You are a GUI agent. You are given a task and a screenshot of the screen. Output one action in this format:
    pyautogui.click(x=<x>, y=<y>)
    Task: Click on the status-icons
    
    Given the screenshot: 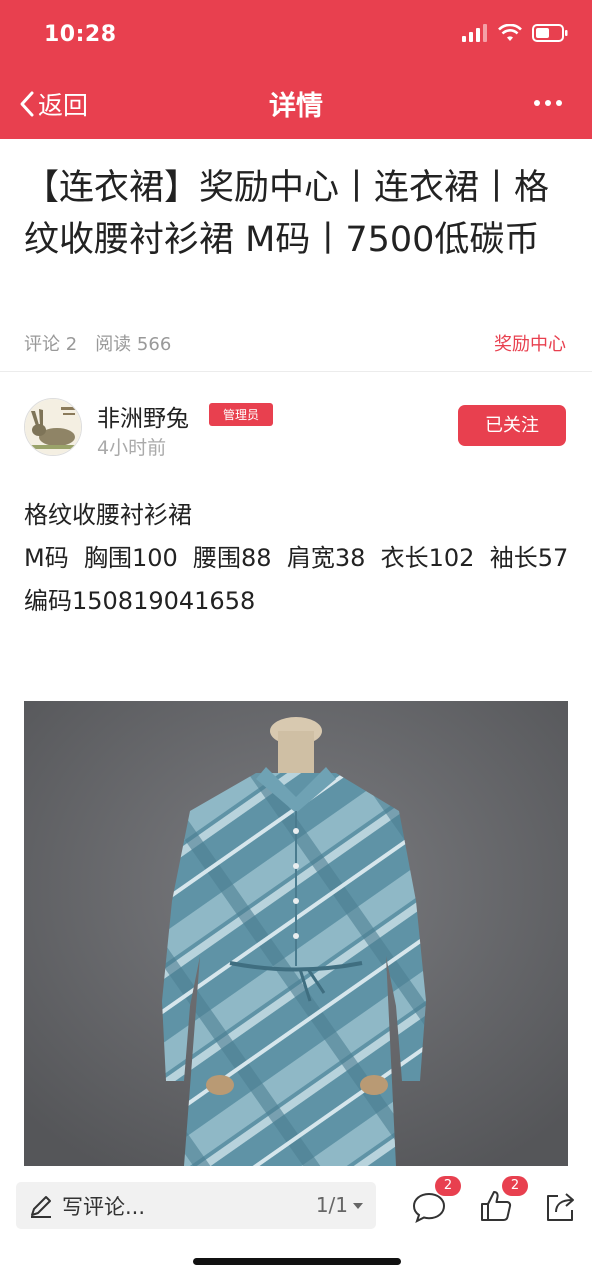 What is the action you would take?
    pyautogui.click(x=515, y=33)
    